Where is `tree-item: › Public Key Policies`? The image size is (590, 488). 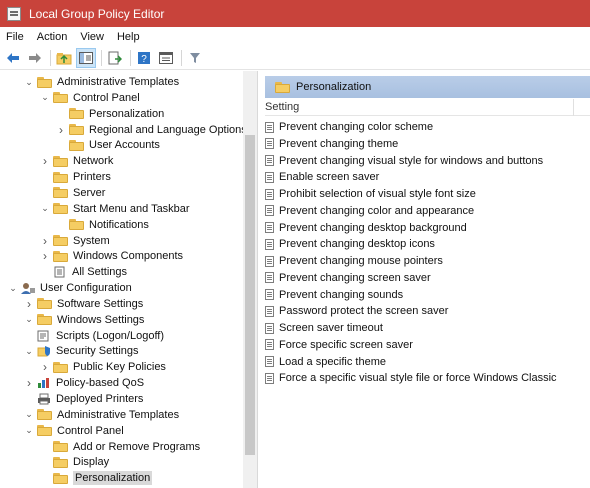 tree-item: › Public Key Policies is located at coordinates (103, 367).